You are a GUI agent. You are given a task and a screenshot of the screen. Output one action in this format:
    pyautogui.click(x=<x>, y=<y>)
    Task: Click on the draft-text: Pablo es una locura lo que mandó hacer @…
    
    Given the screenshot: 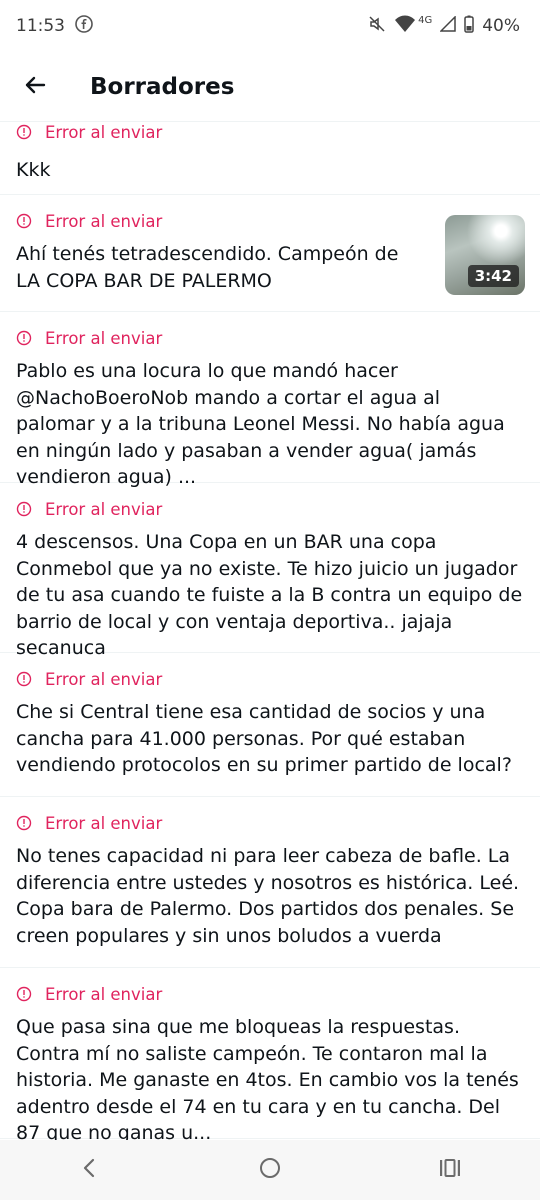 What is the action you would take?
    pyautogui.click(x=260, y=424)
    